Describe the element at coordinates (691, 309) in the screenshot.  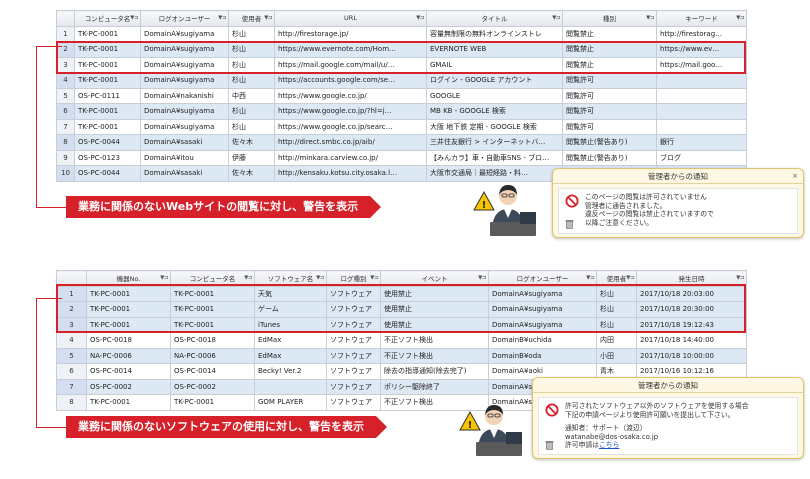
I see `table-cell: 2017/10/18 20:30:00` at that location.